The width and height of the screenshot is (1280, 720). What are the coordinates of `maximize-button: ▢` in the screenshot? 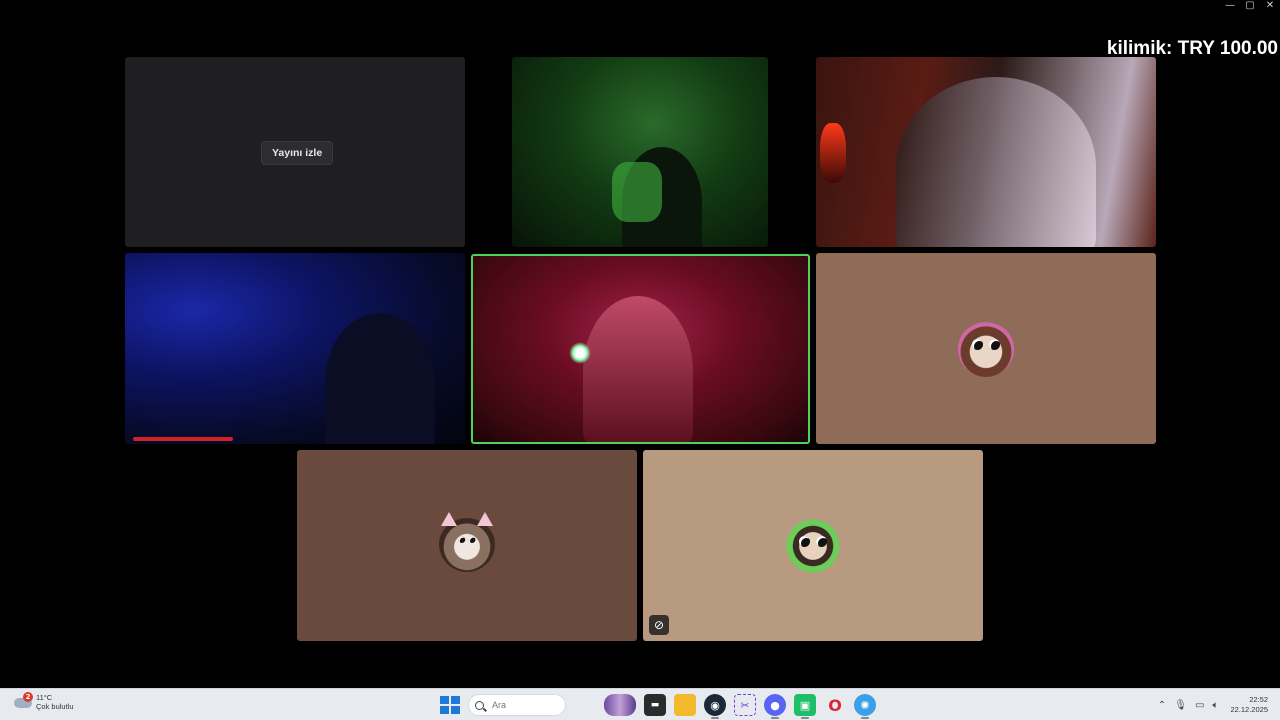 It's located at (1250, 7).